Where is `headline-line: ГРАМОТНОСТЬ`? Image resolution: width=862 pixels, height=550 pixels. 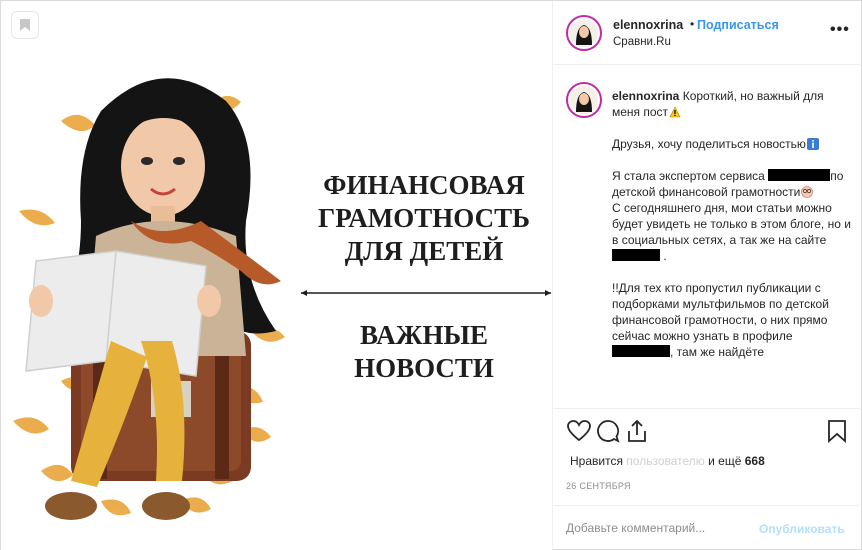
headline-line: ГРАМОТНОСТЬ is located at coordinates (424, 217).